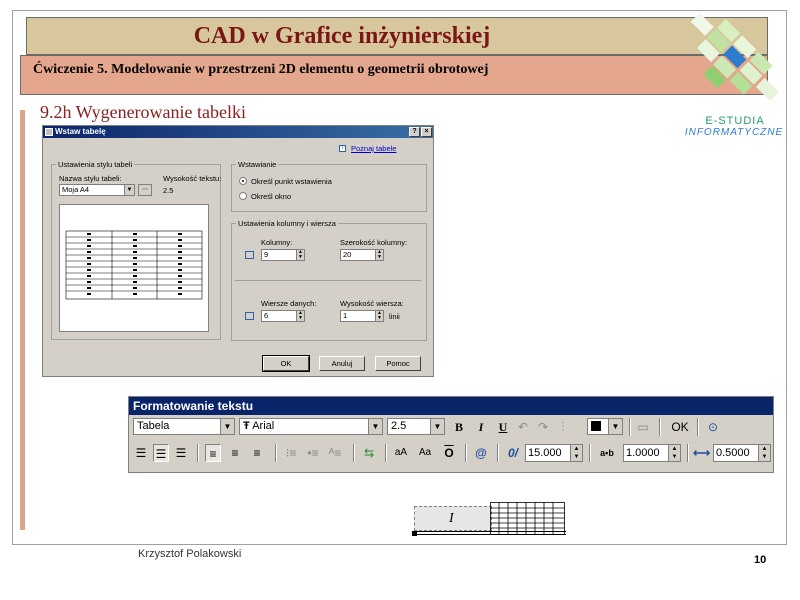 The height and width of the screenshot is (600, 800). I want to click on width-factor-stepper: 0.5000 ▲ ▼, so click(742, 453).